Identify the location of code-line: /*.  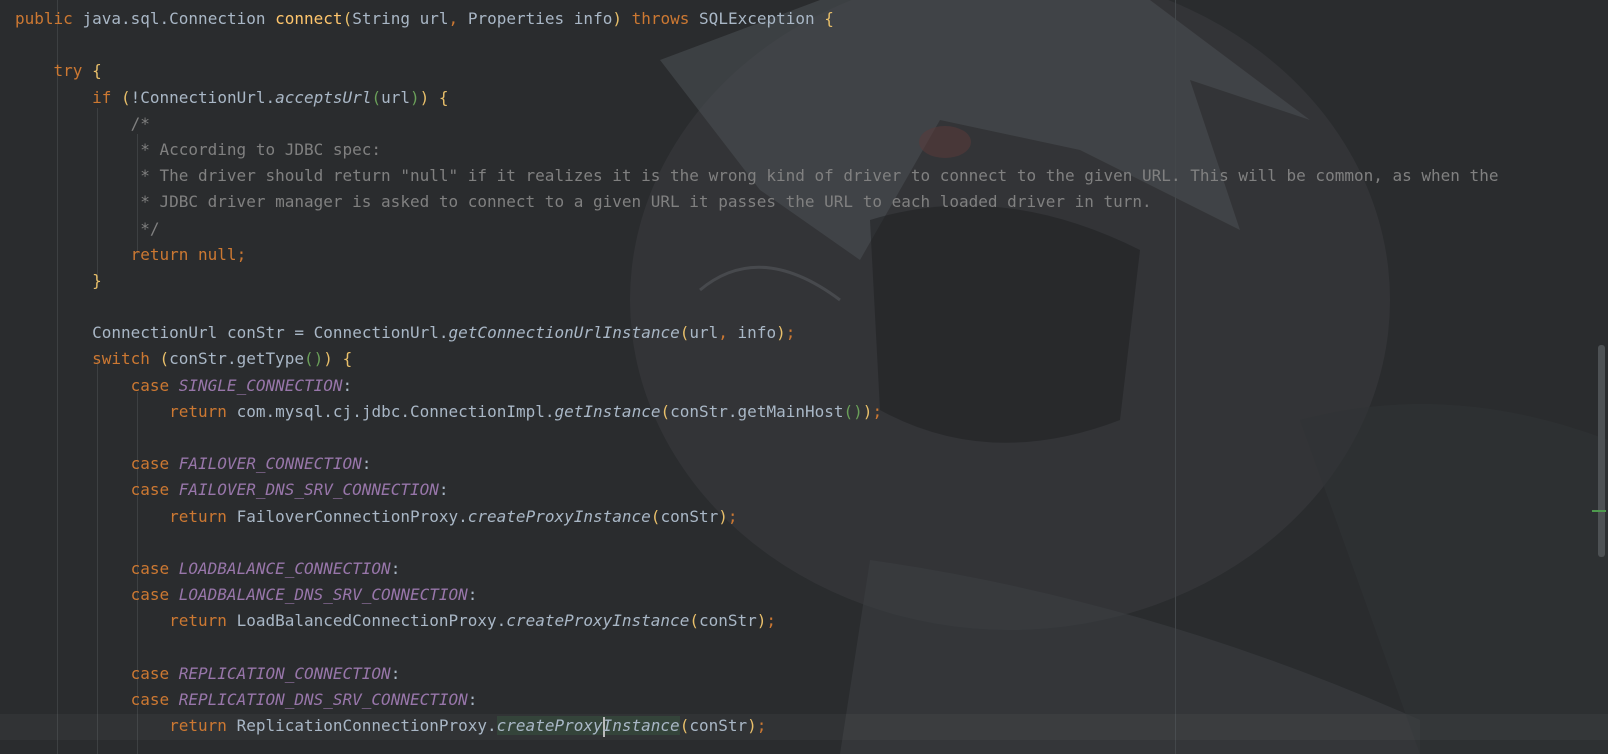
(756, 124).